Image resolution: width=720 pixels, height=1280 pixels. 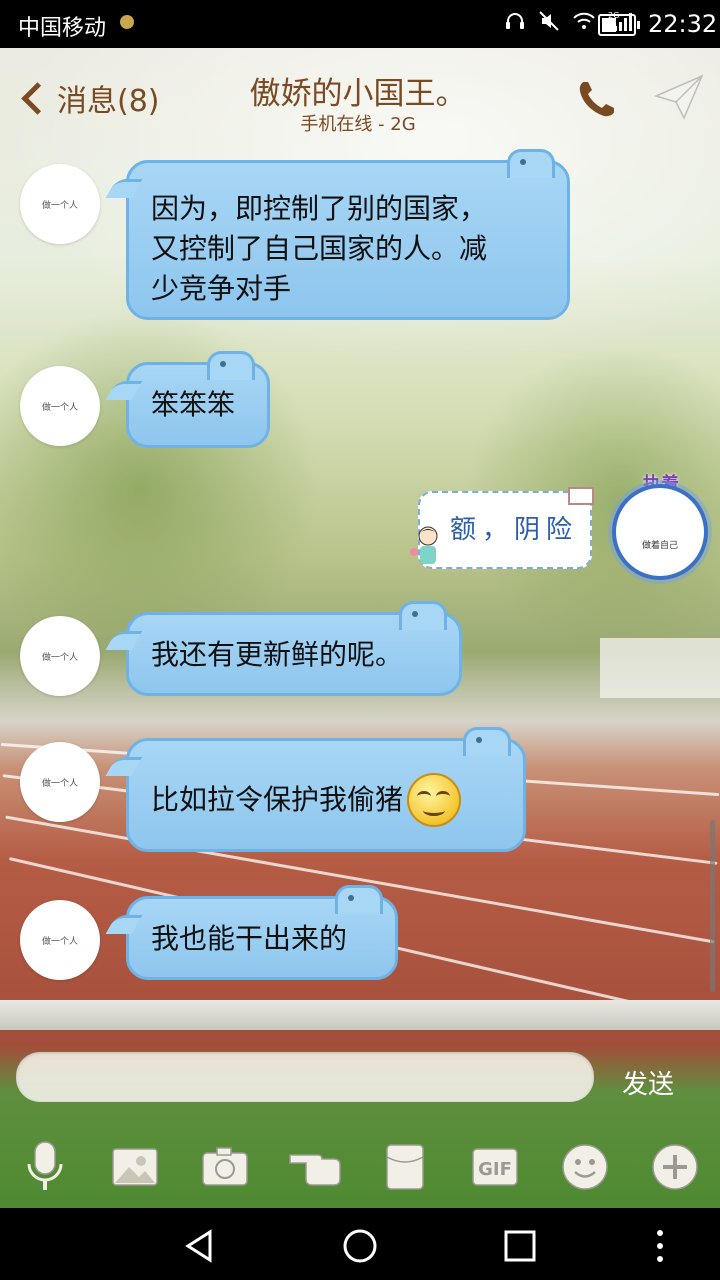 What do you see at coordinates (277, 799) in the screenshot?
I see `message-line: 比如拉令保护我偷猪` at bounding box center [277, 799].